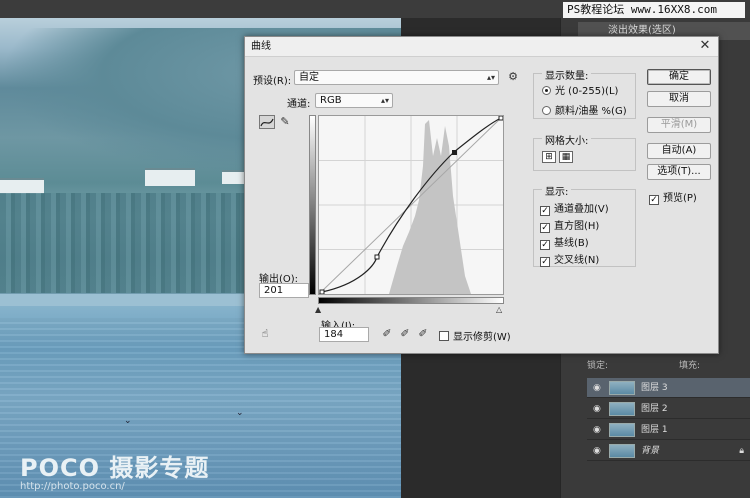  Describe the element at coordinates (387, 334) in the screenshot. I see `black-eyedropper-icon: ✐` at that location.